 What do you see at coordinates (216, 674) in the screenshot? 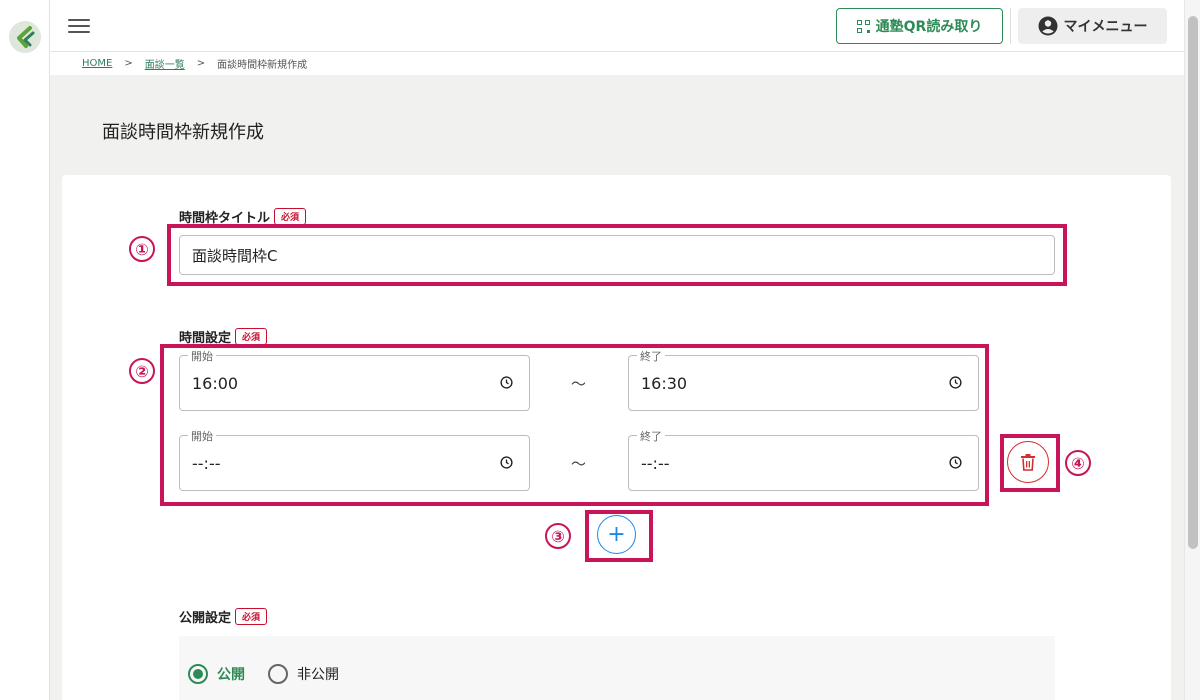
I see `radio-public: 公開` at bounding box center [216, 674].